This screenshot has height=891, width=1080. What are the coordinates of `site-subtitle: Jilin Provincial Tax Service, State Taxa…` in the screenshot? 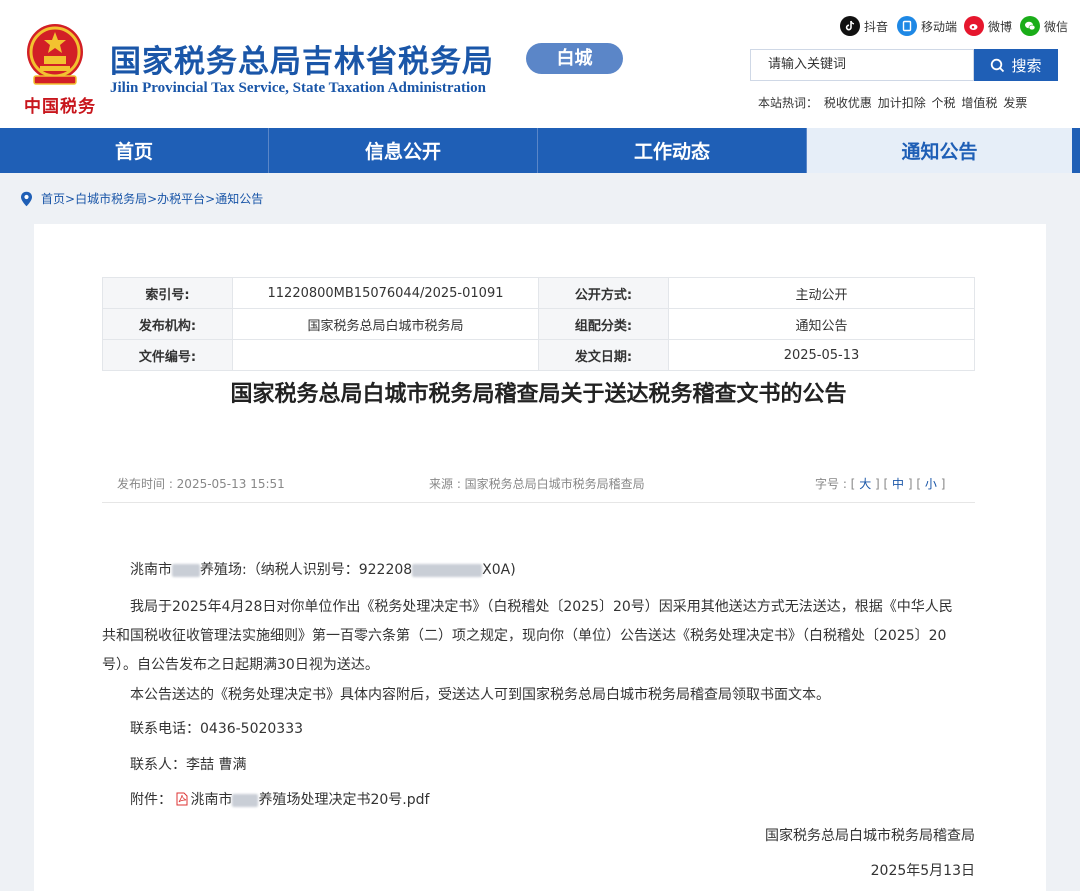 It's located at (298, 88).